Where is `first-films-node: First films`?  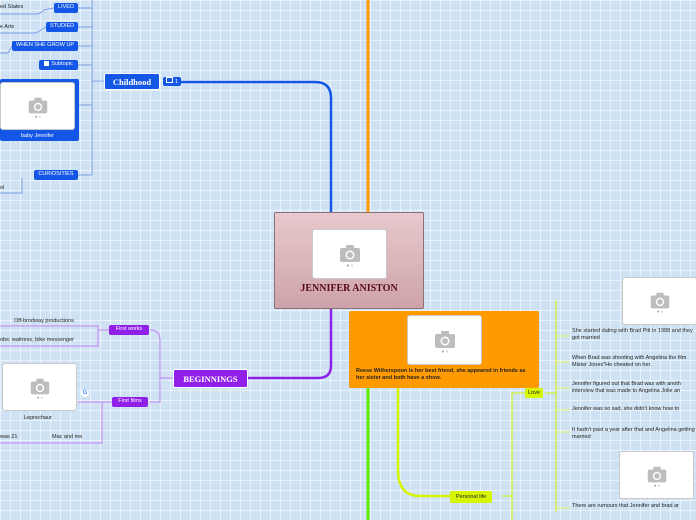 first-films-node: First films is located at coordinates (130, 402).